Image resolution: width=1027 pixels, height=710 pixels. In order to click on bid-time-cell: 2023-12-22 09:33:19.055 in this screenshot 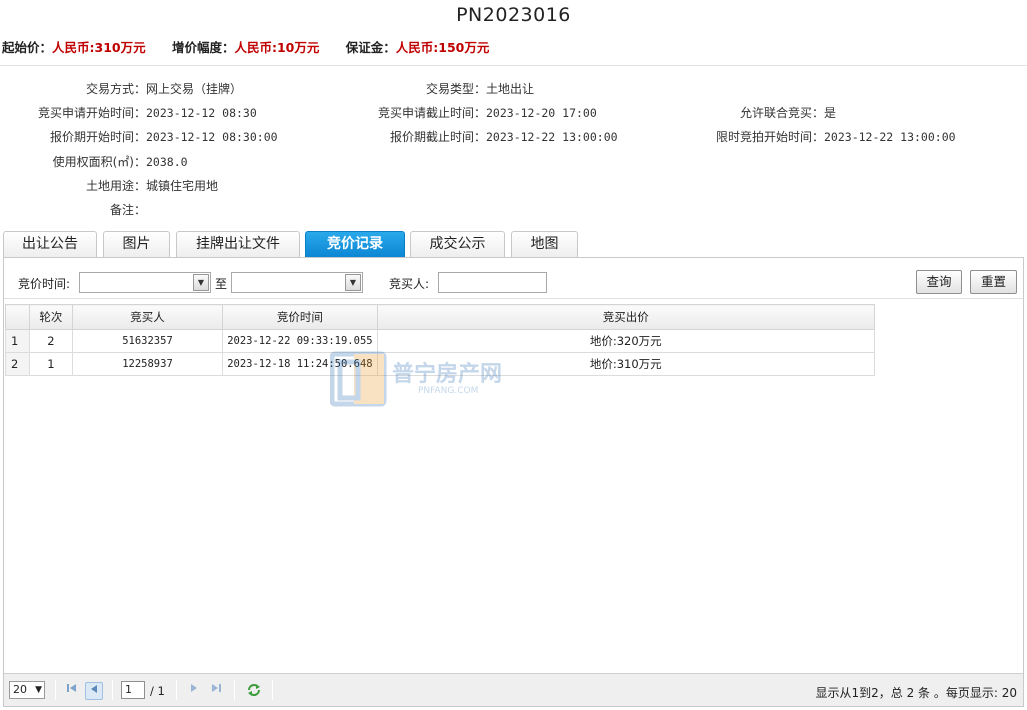, I will do `click(300, 341)`.